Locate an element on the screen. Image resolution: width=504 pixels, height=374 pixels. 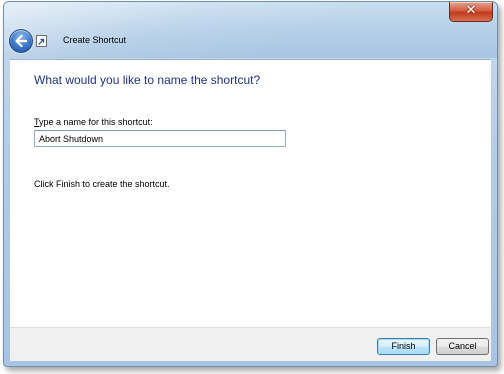
close-button: ✕ is located at coordinates (471, 12).